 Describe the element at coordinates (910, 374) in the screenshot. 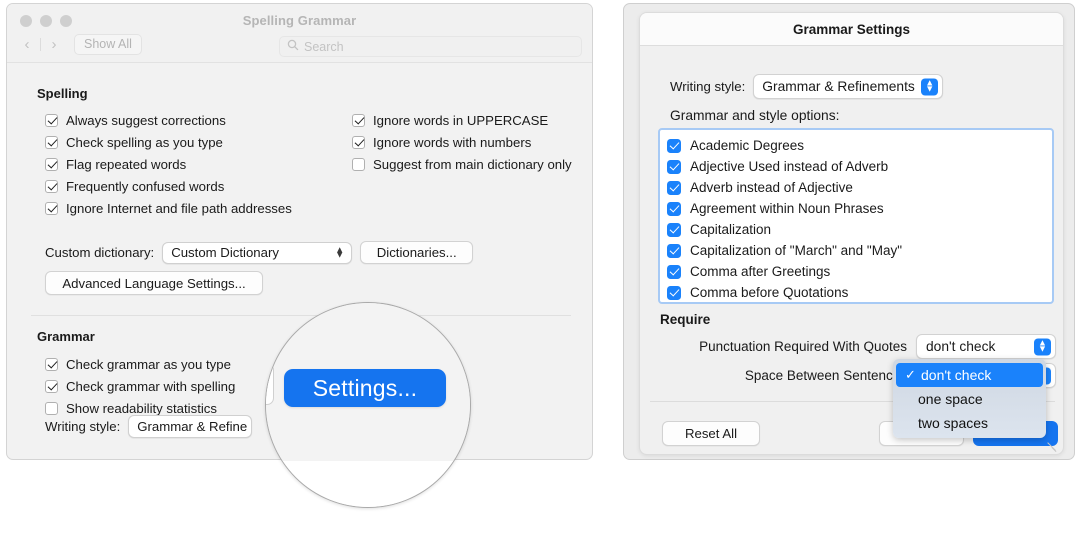

I see `checkmark-icon: ✓` at that location.